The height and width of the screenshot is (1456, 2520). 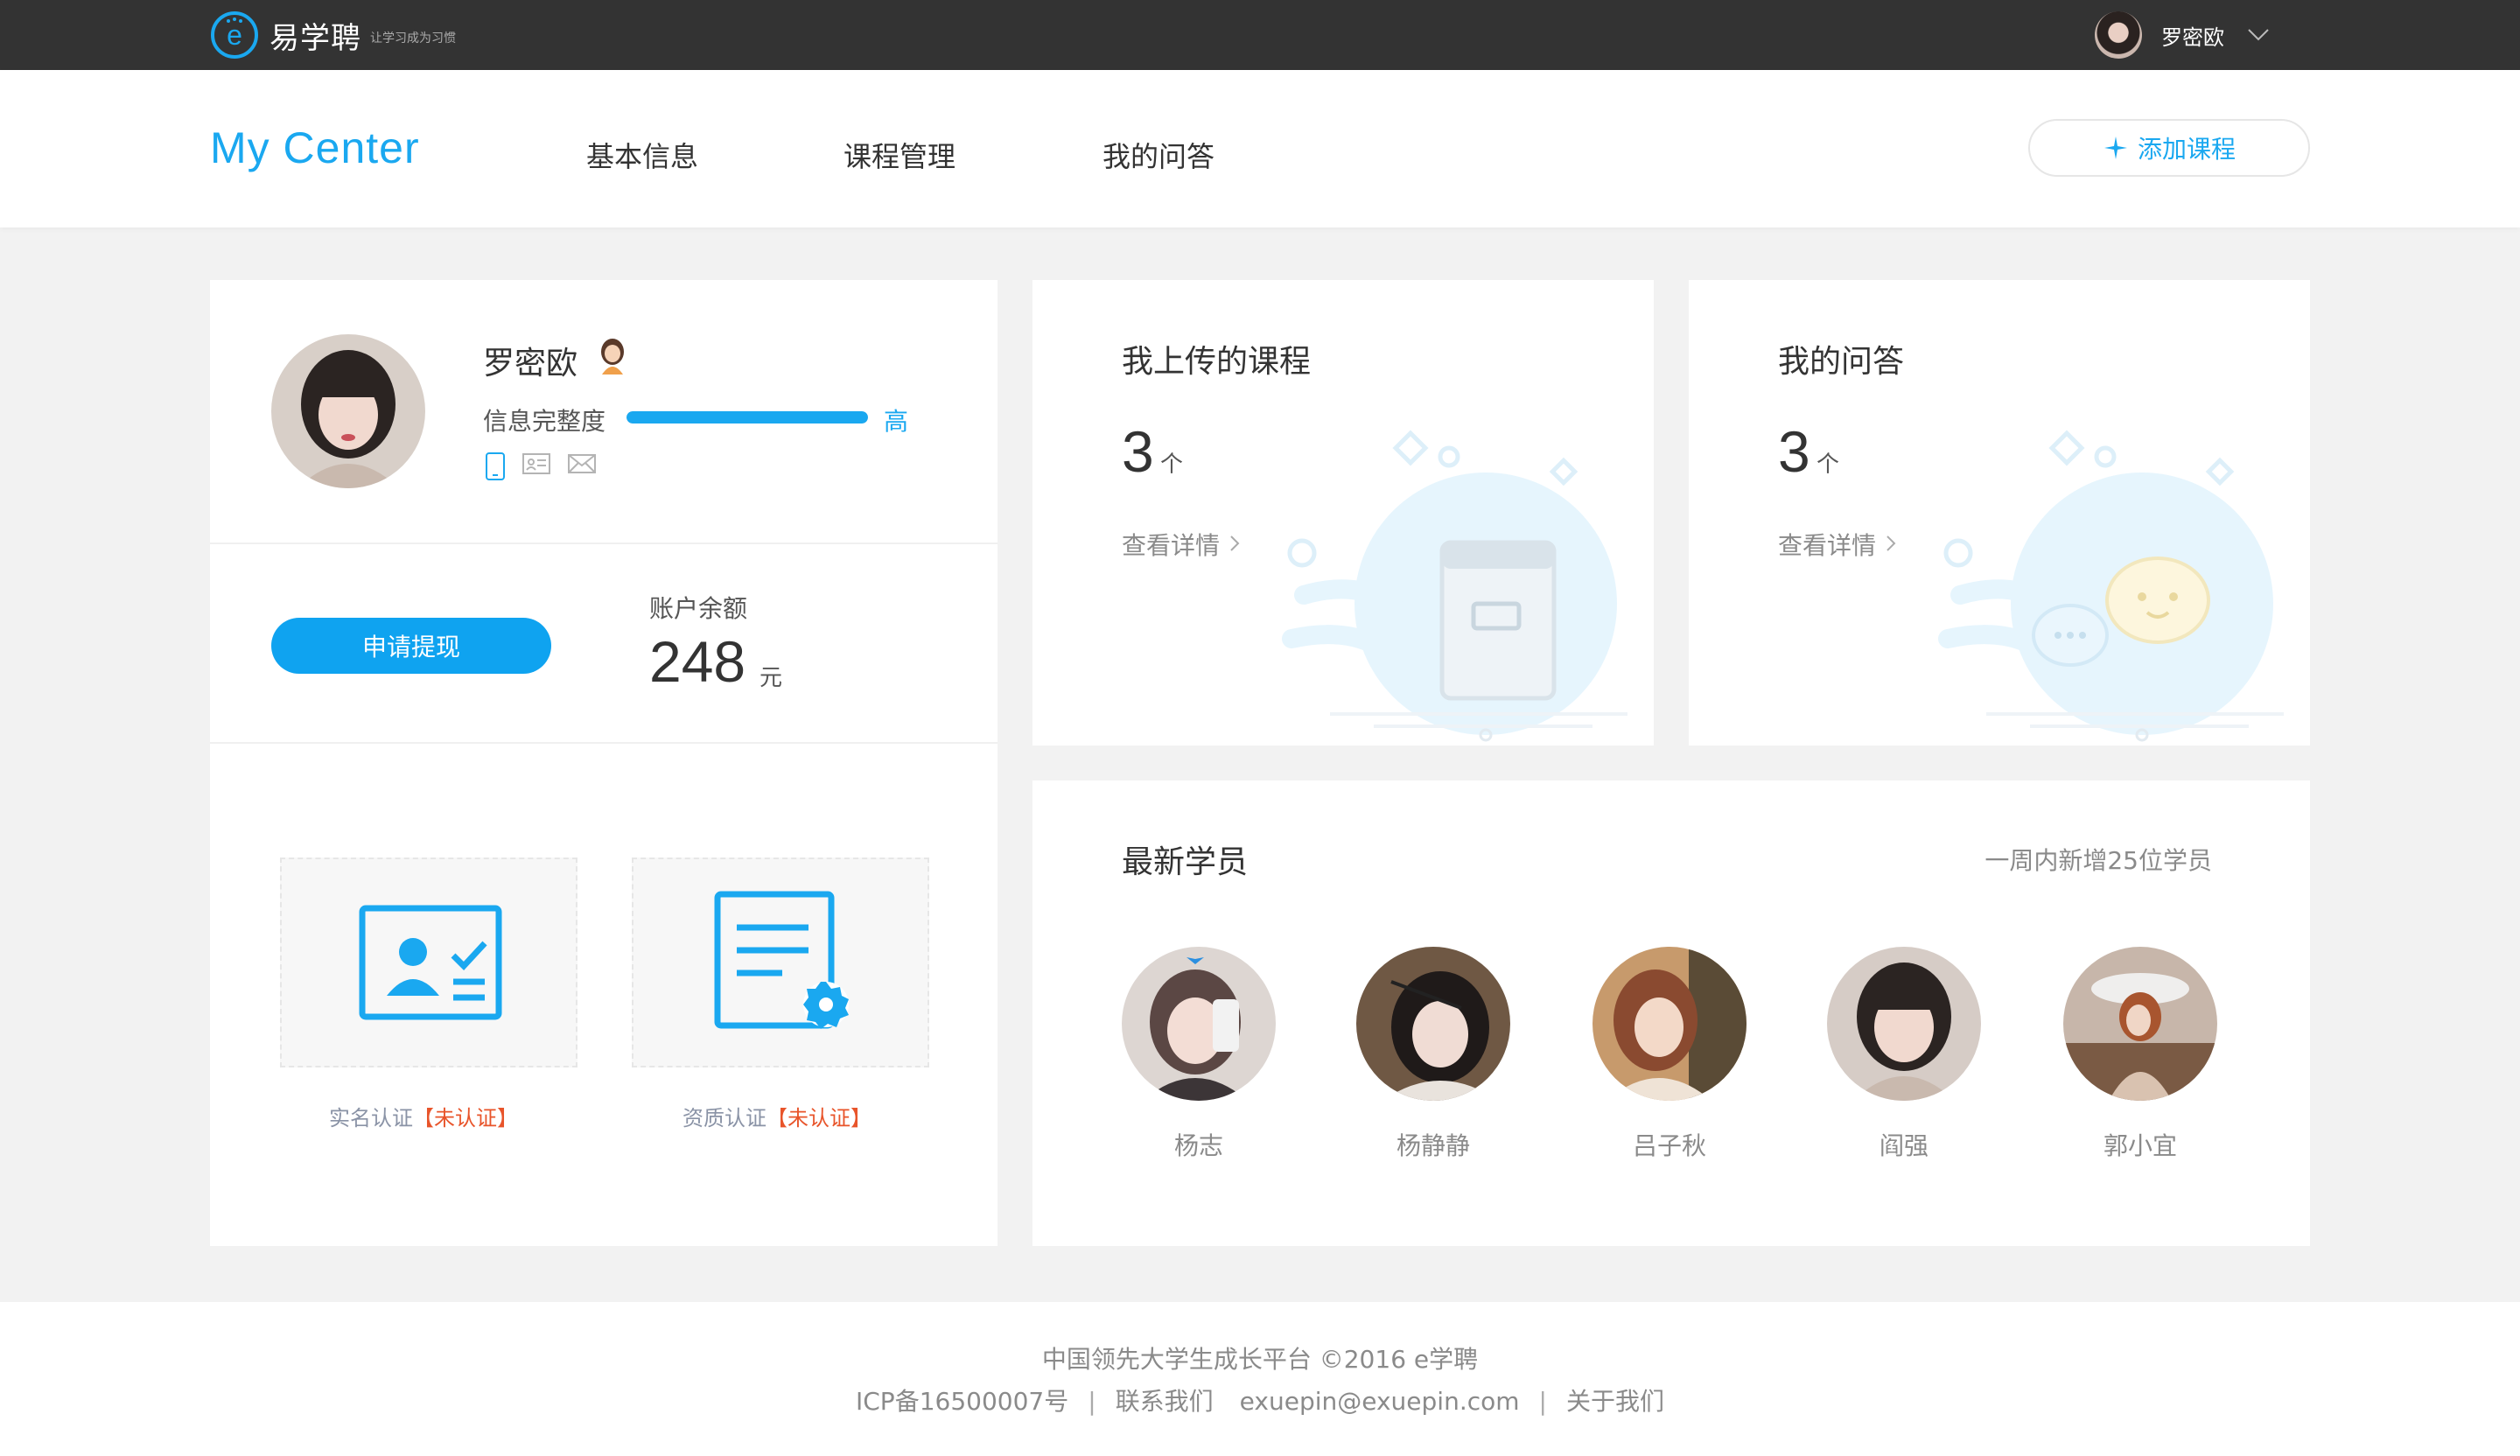 I want to click on profile-avatar, so click(x=348, y=411).